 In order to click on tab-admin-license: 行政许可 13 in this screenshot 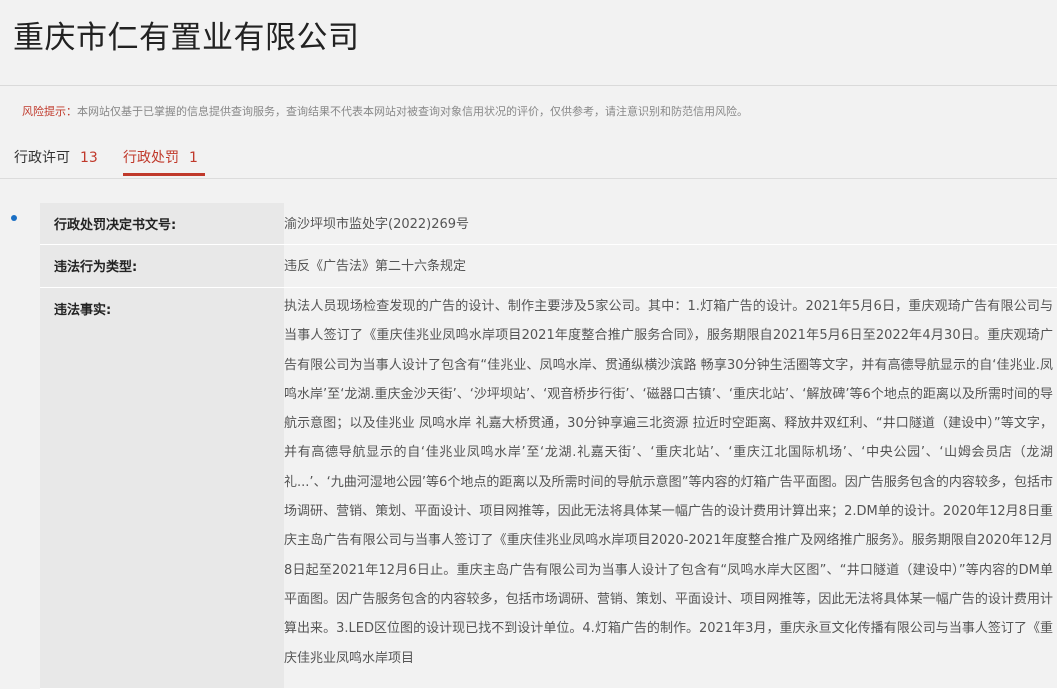, I will do `click(56, 157)`.